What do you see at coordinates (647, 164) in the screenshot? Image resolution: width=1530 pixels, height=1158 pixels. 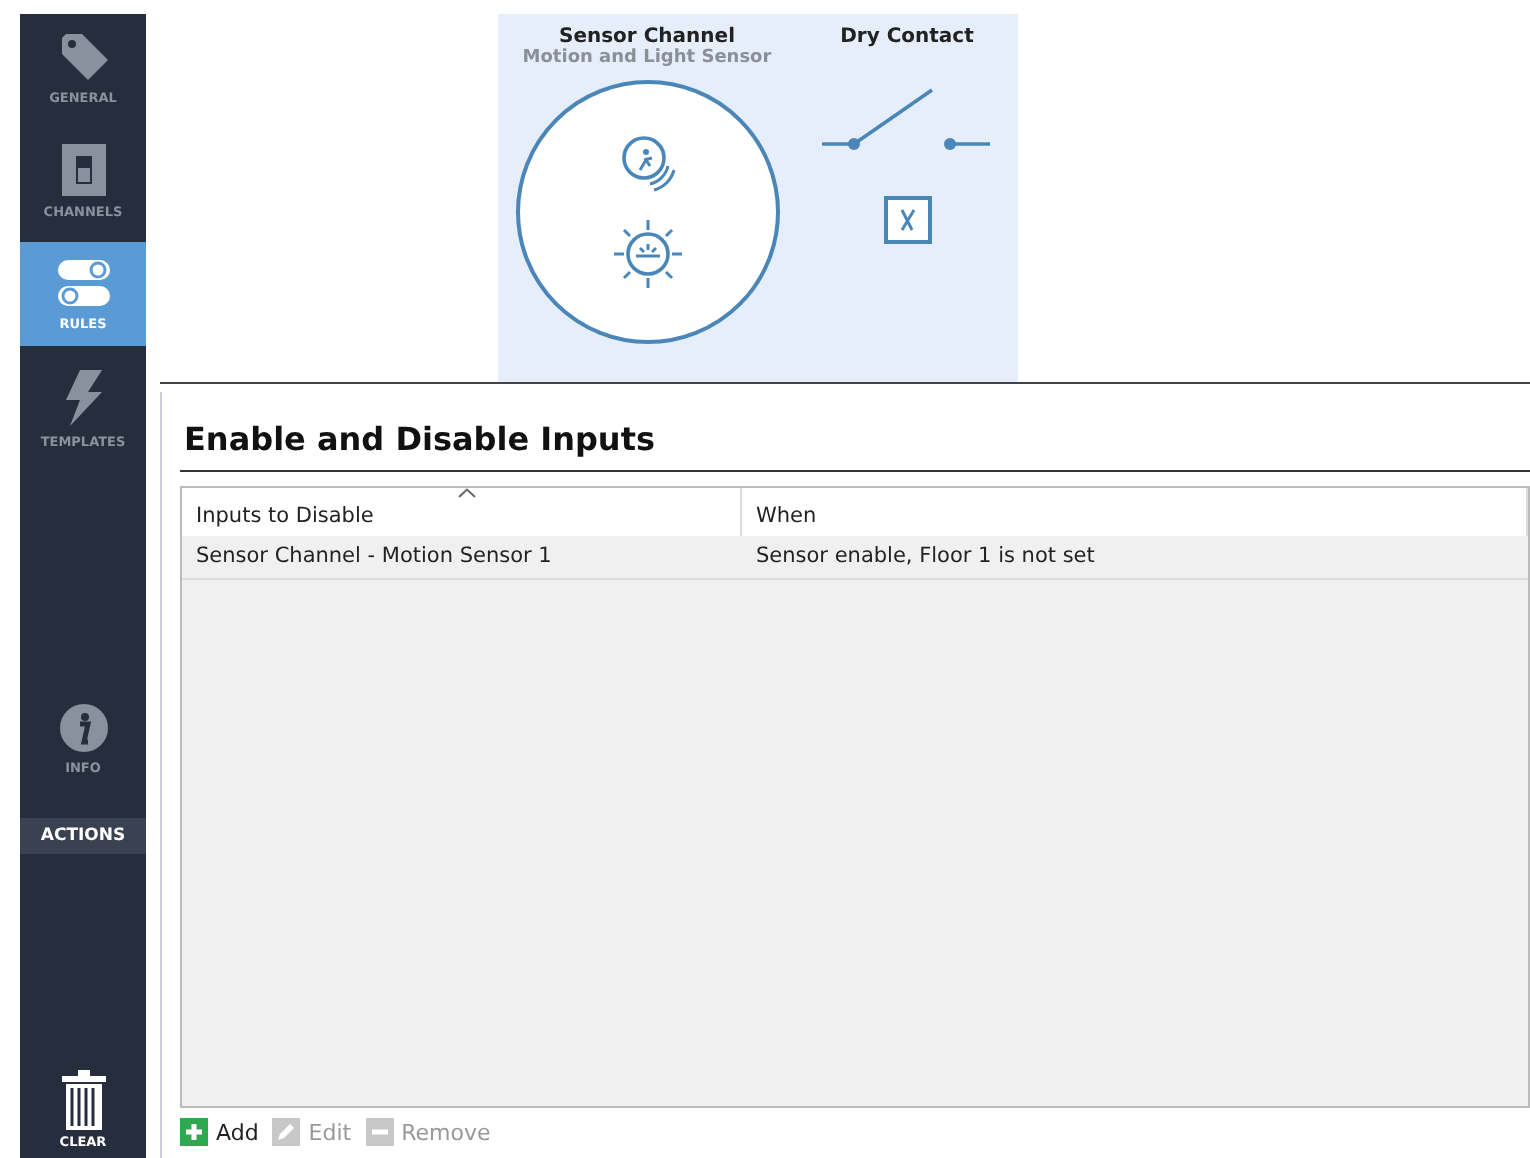 I see `motion-sensor-icon` at bounding box center [647, 164].